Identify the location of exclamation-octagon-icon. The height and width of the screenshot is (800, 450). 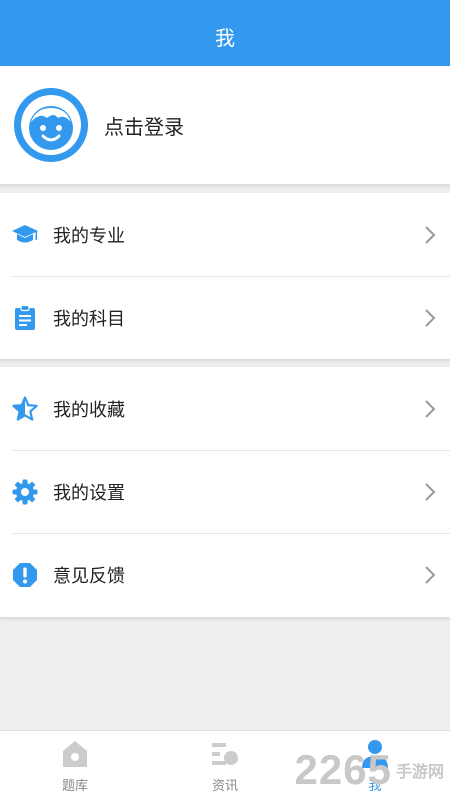
(25, 575).